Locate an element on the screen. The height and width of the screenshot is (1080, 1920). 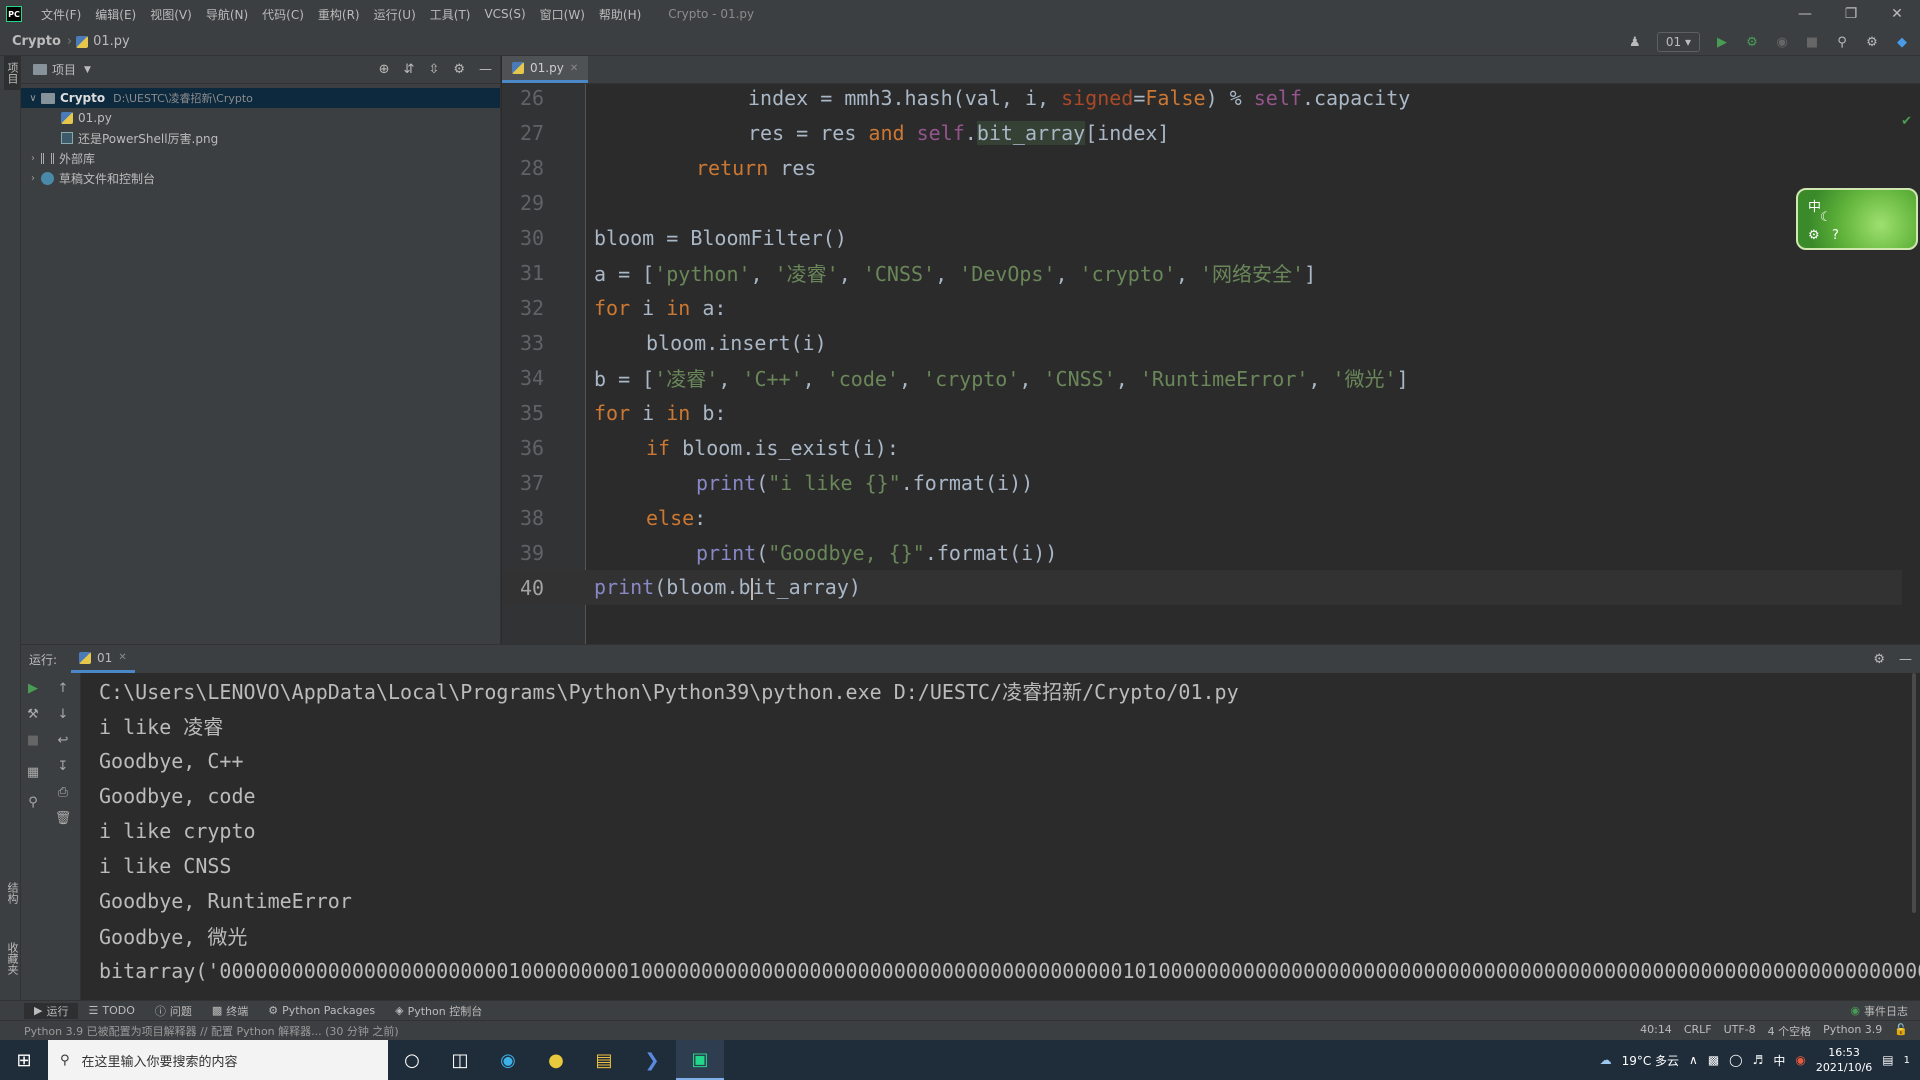
weather-text: 19°C 多云 is located at coordinates (1650, 1060).